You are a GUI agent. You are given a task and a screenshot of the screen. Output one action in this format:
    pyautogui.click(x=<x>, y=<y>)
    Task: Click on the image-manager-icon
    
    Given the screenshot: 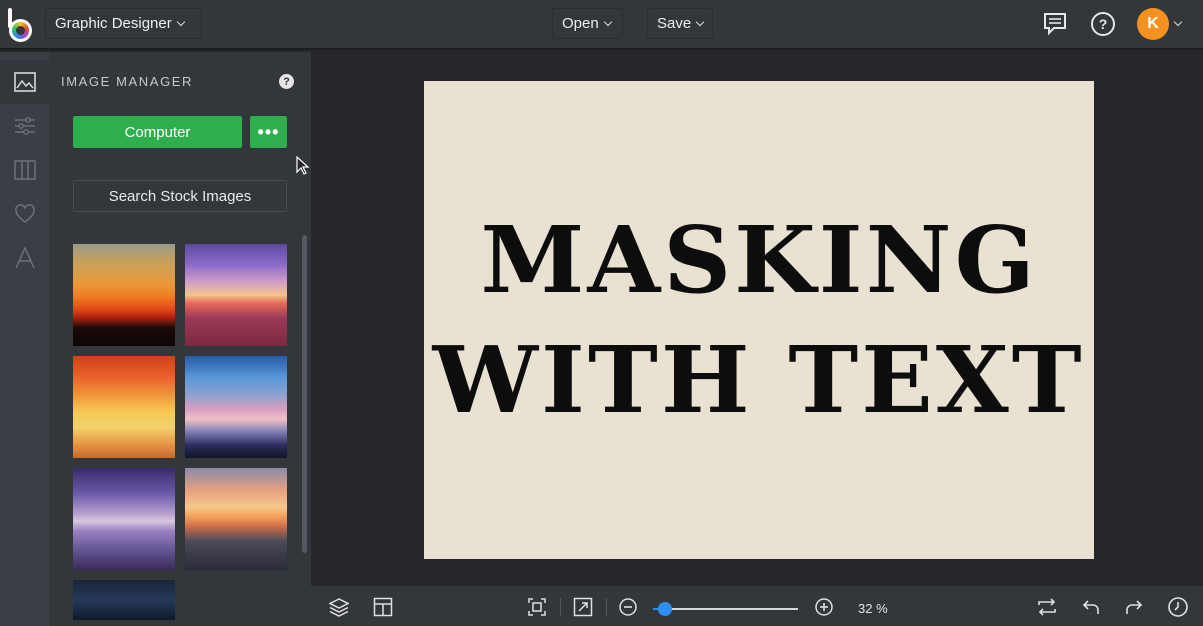 What is the action you would take?
    pyautogui.click(x=24, y=82)
    